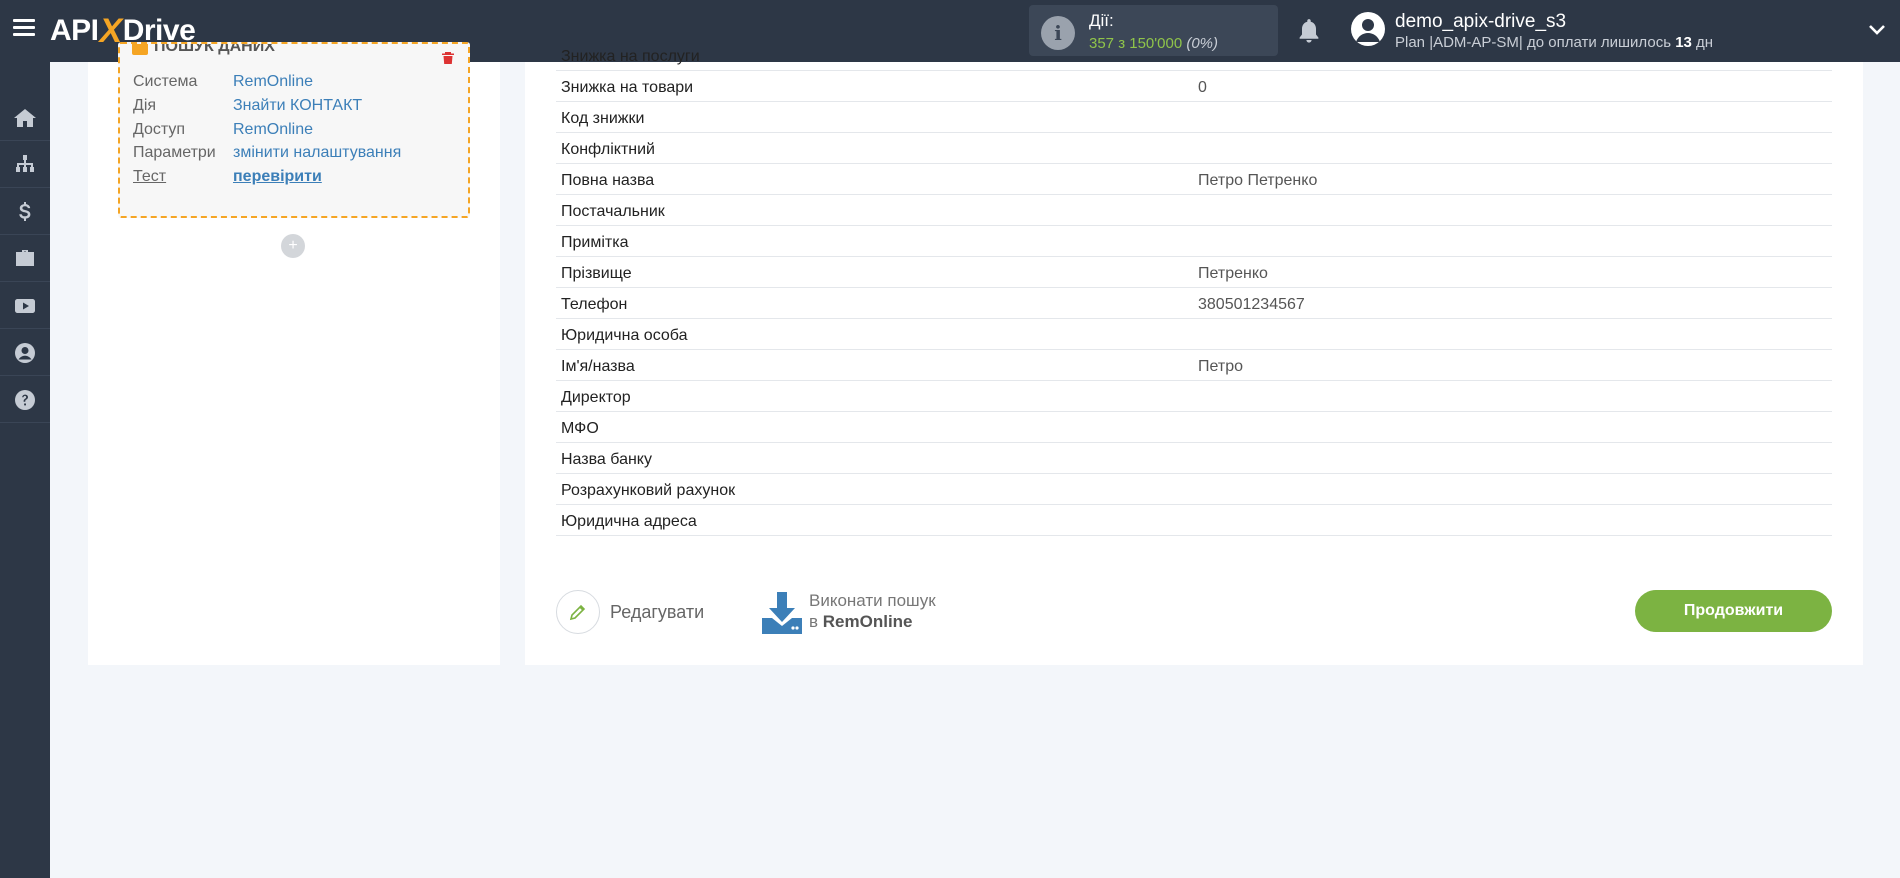 The width and height of the screenshot is (1900, 878). I want to click on table-row: Назва банку, so click(1194, 458).